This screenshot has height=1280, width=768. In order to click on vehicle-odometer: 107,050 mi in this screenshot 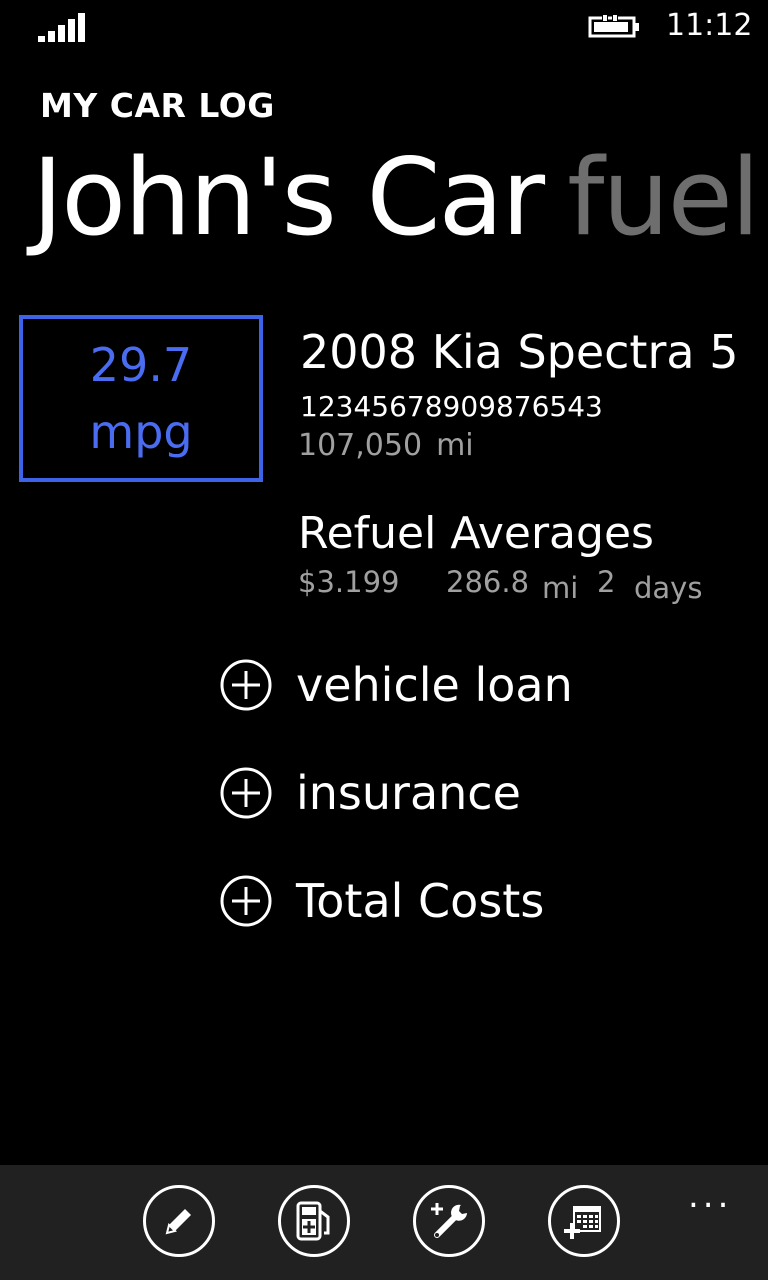, I will do `click(386, 445)`.